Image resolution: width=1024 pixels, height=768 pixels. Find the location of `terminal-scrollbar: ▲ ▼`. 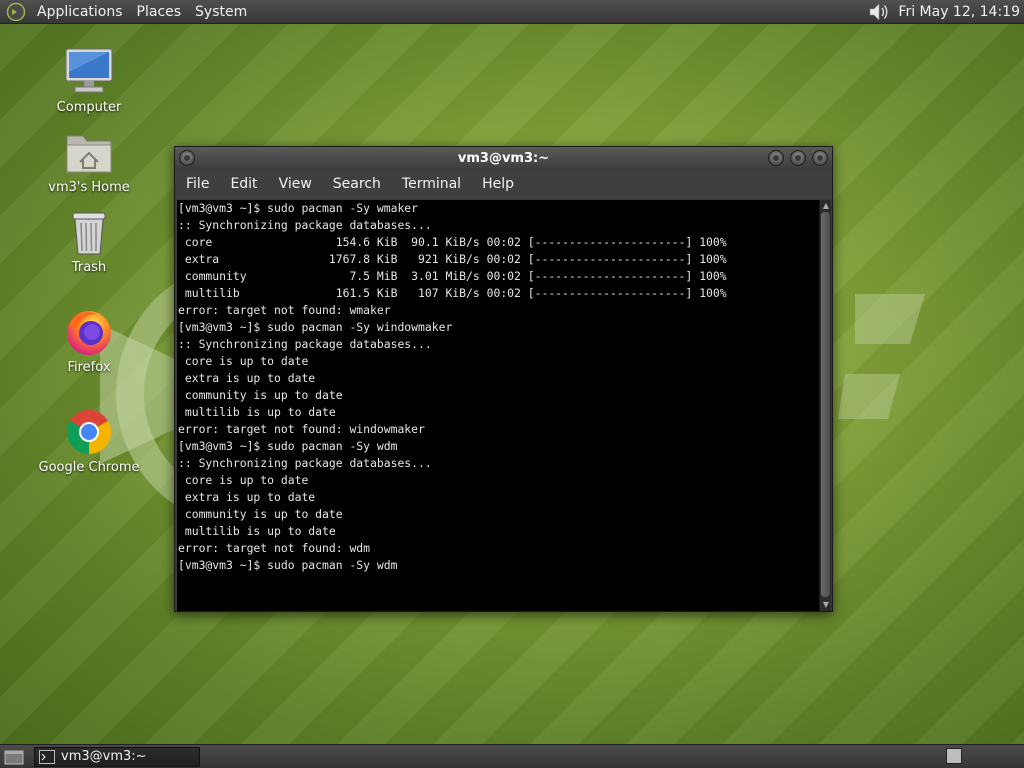

terminal-scrollbar: ▲ ▼ is located at coordinates (825, 405).